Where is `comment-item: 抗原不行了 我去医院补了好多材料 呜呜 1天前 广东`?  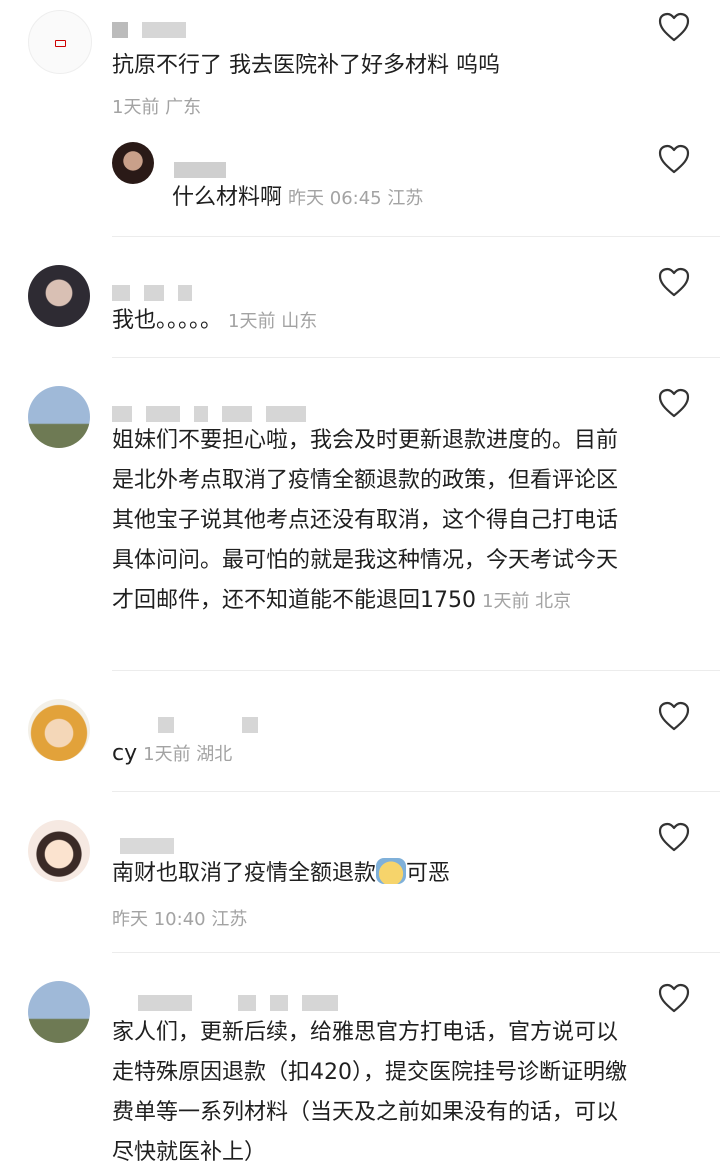
comment-item: 抗原不行了 我去医院补了好多材料 呜呜 1天前 广东 is located at coordinates (360, 65).